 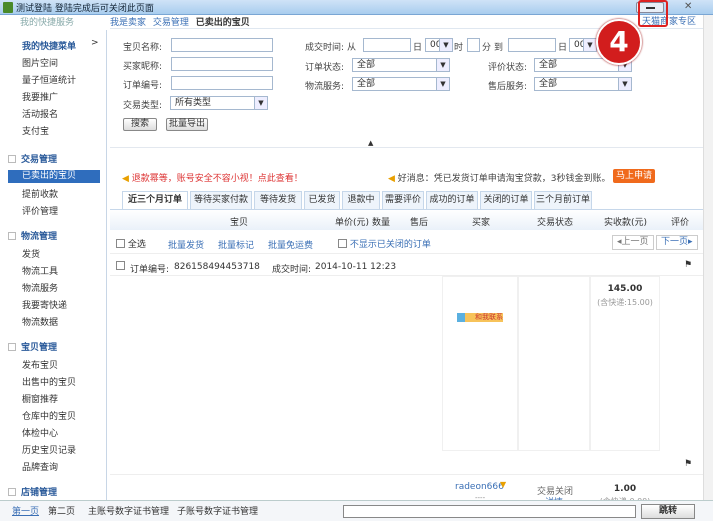 I want to click on order-checkbox, so click(x=120, y=266).